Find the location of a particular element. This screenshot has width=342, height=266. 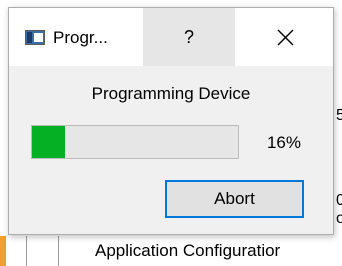

progress-bar-fill is located at coordinates (48, 142).